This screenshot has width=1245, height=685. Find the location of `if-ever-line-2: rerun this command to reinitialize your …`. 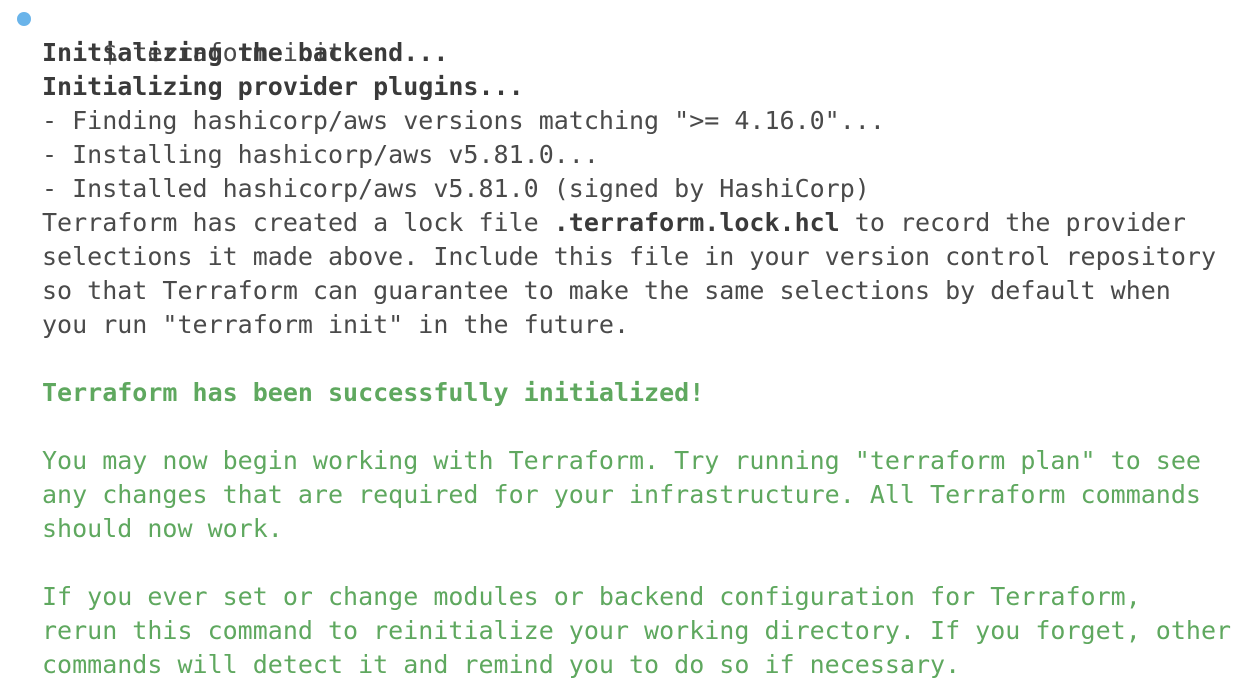

if-ever-line-2: rerun this command to reinitialize your … is located at coordinates (637, 630).